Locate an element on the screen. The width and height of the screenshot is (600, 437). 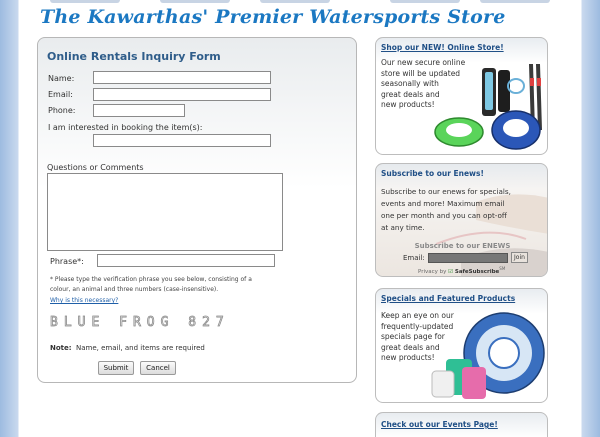
note-text: Name, email, and items are required is located at coordinates (140, 348).